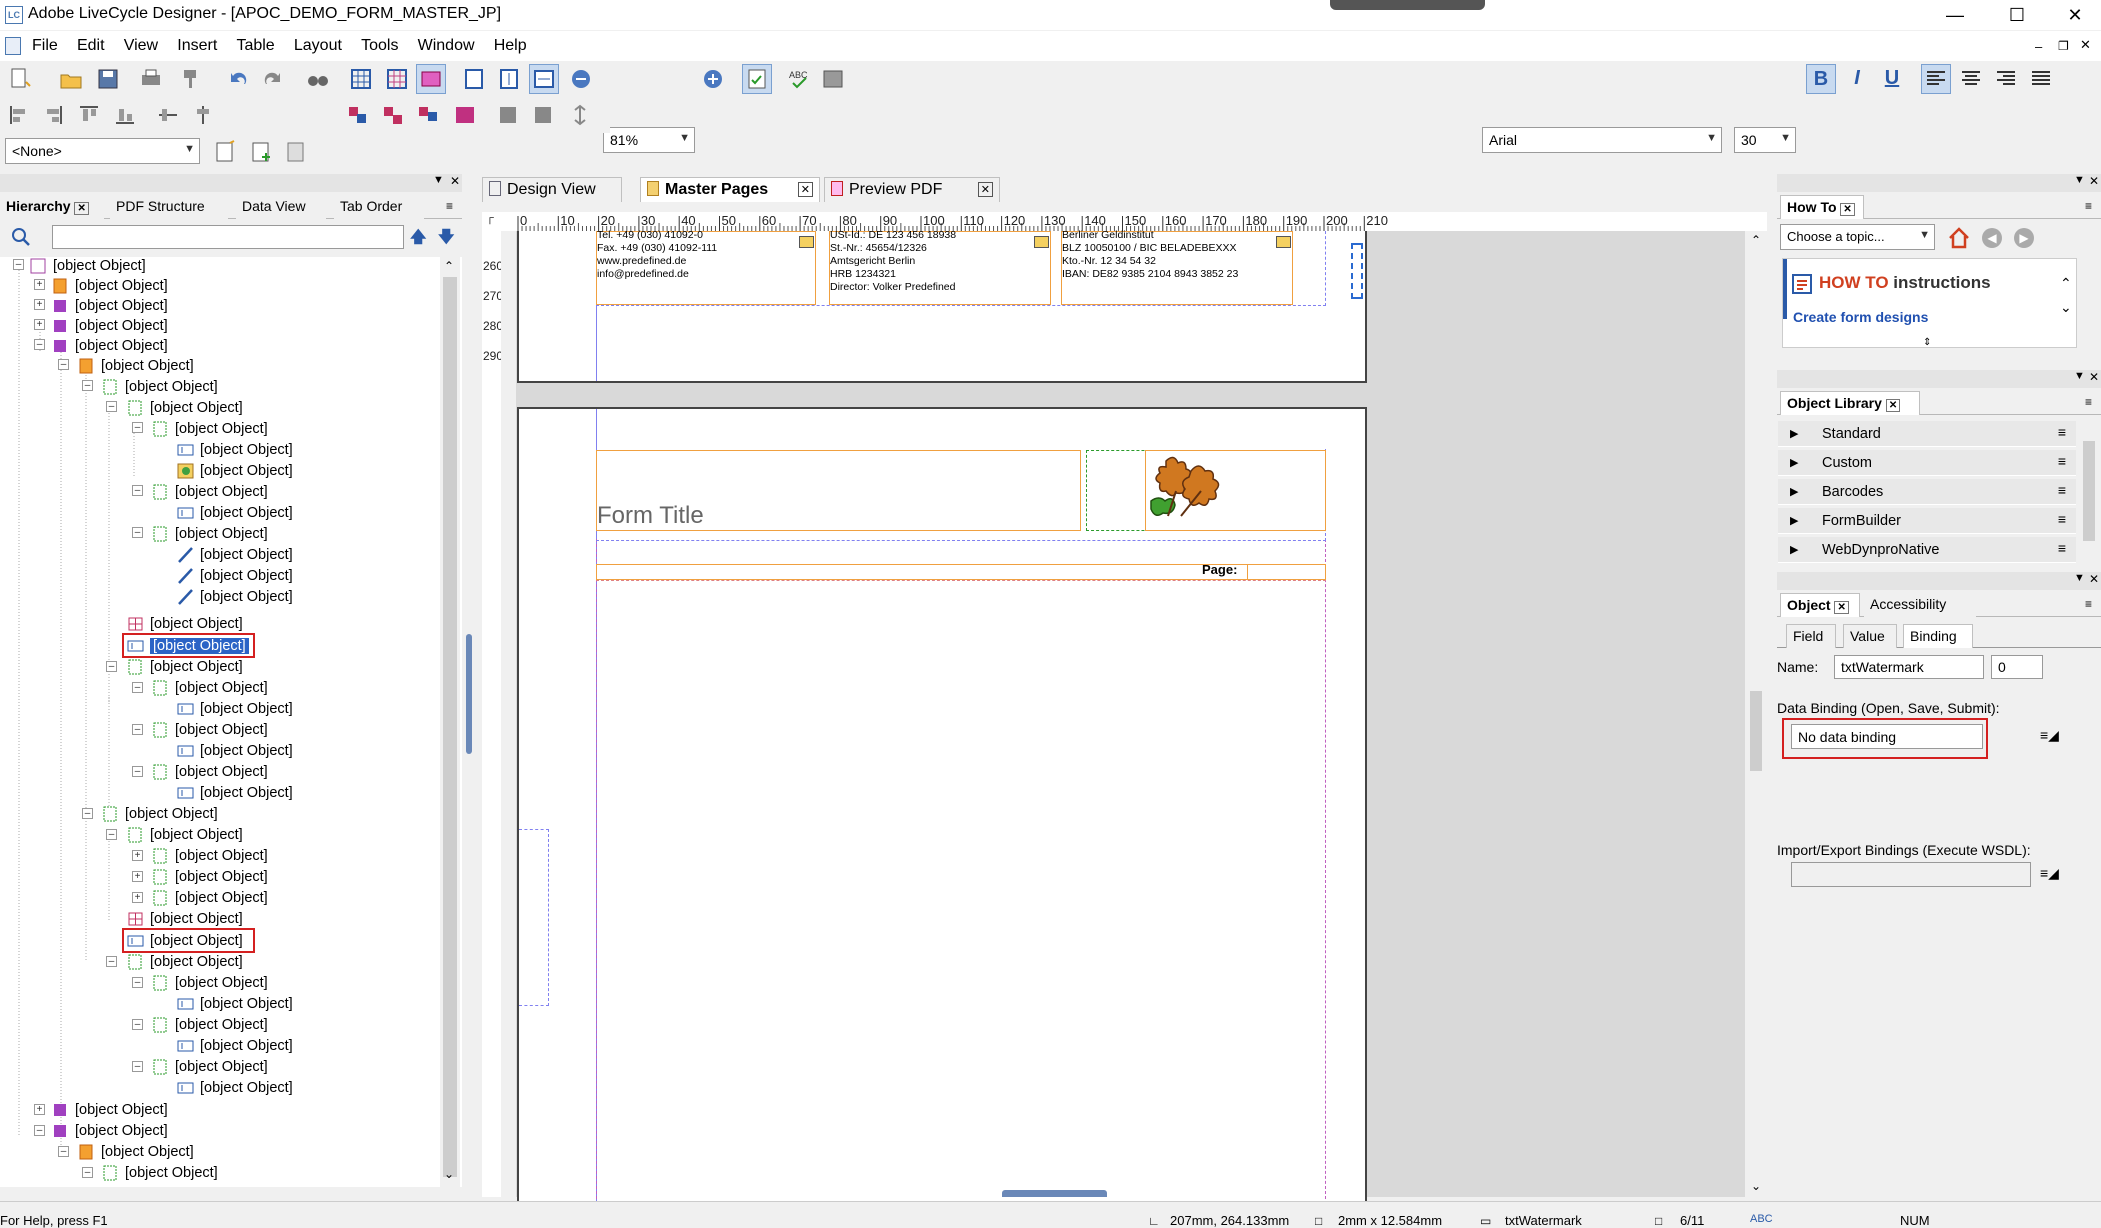 Image resolution: width=2101 pixels, height=1228 pixels. I want to click on subtab-binding: Binding, so click(1938, 636).